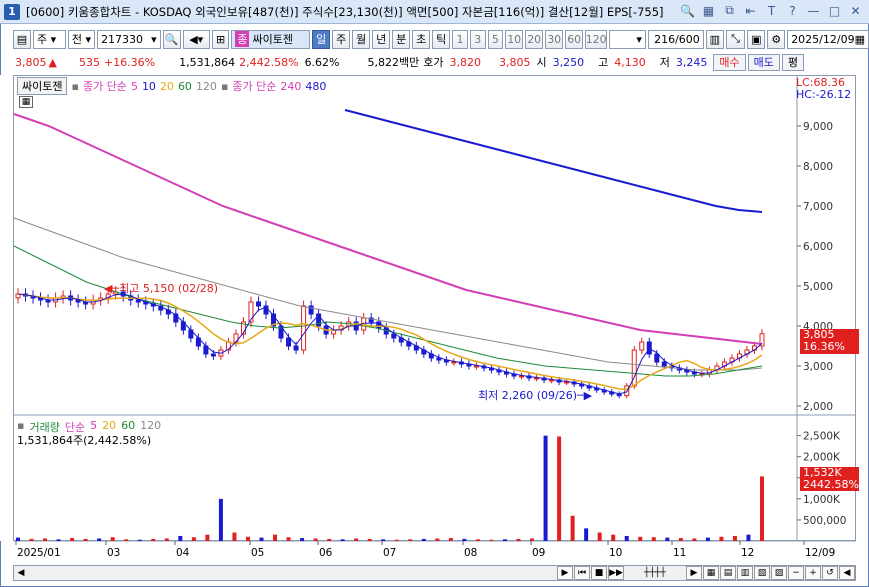 The height and width of the screenshot is (587, 869). What do you see at coordinates (39, 553) in the screenshot?
I see `date-axis-label: 2025/01` at bounding box center [39, 553].